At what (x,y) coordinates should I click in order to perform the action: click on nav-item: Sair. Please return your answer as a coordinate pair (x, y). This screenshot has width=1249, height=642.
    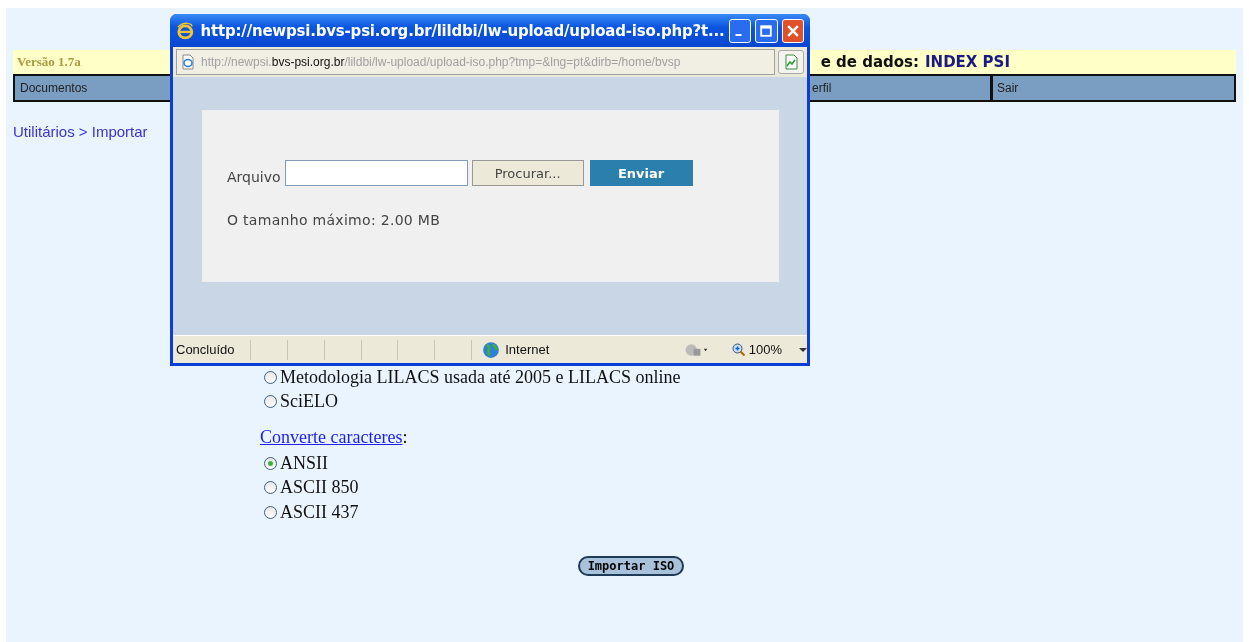
    Looking at the image, I should click on (1112, 88).